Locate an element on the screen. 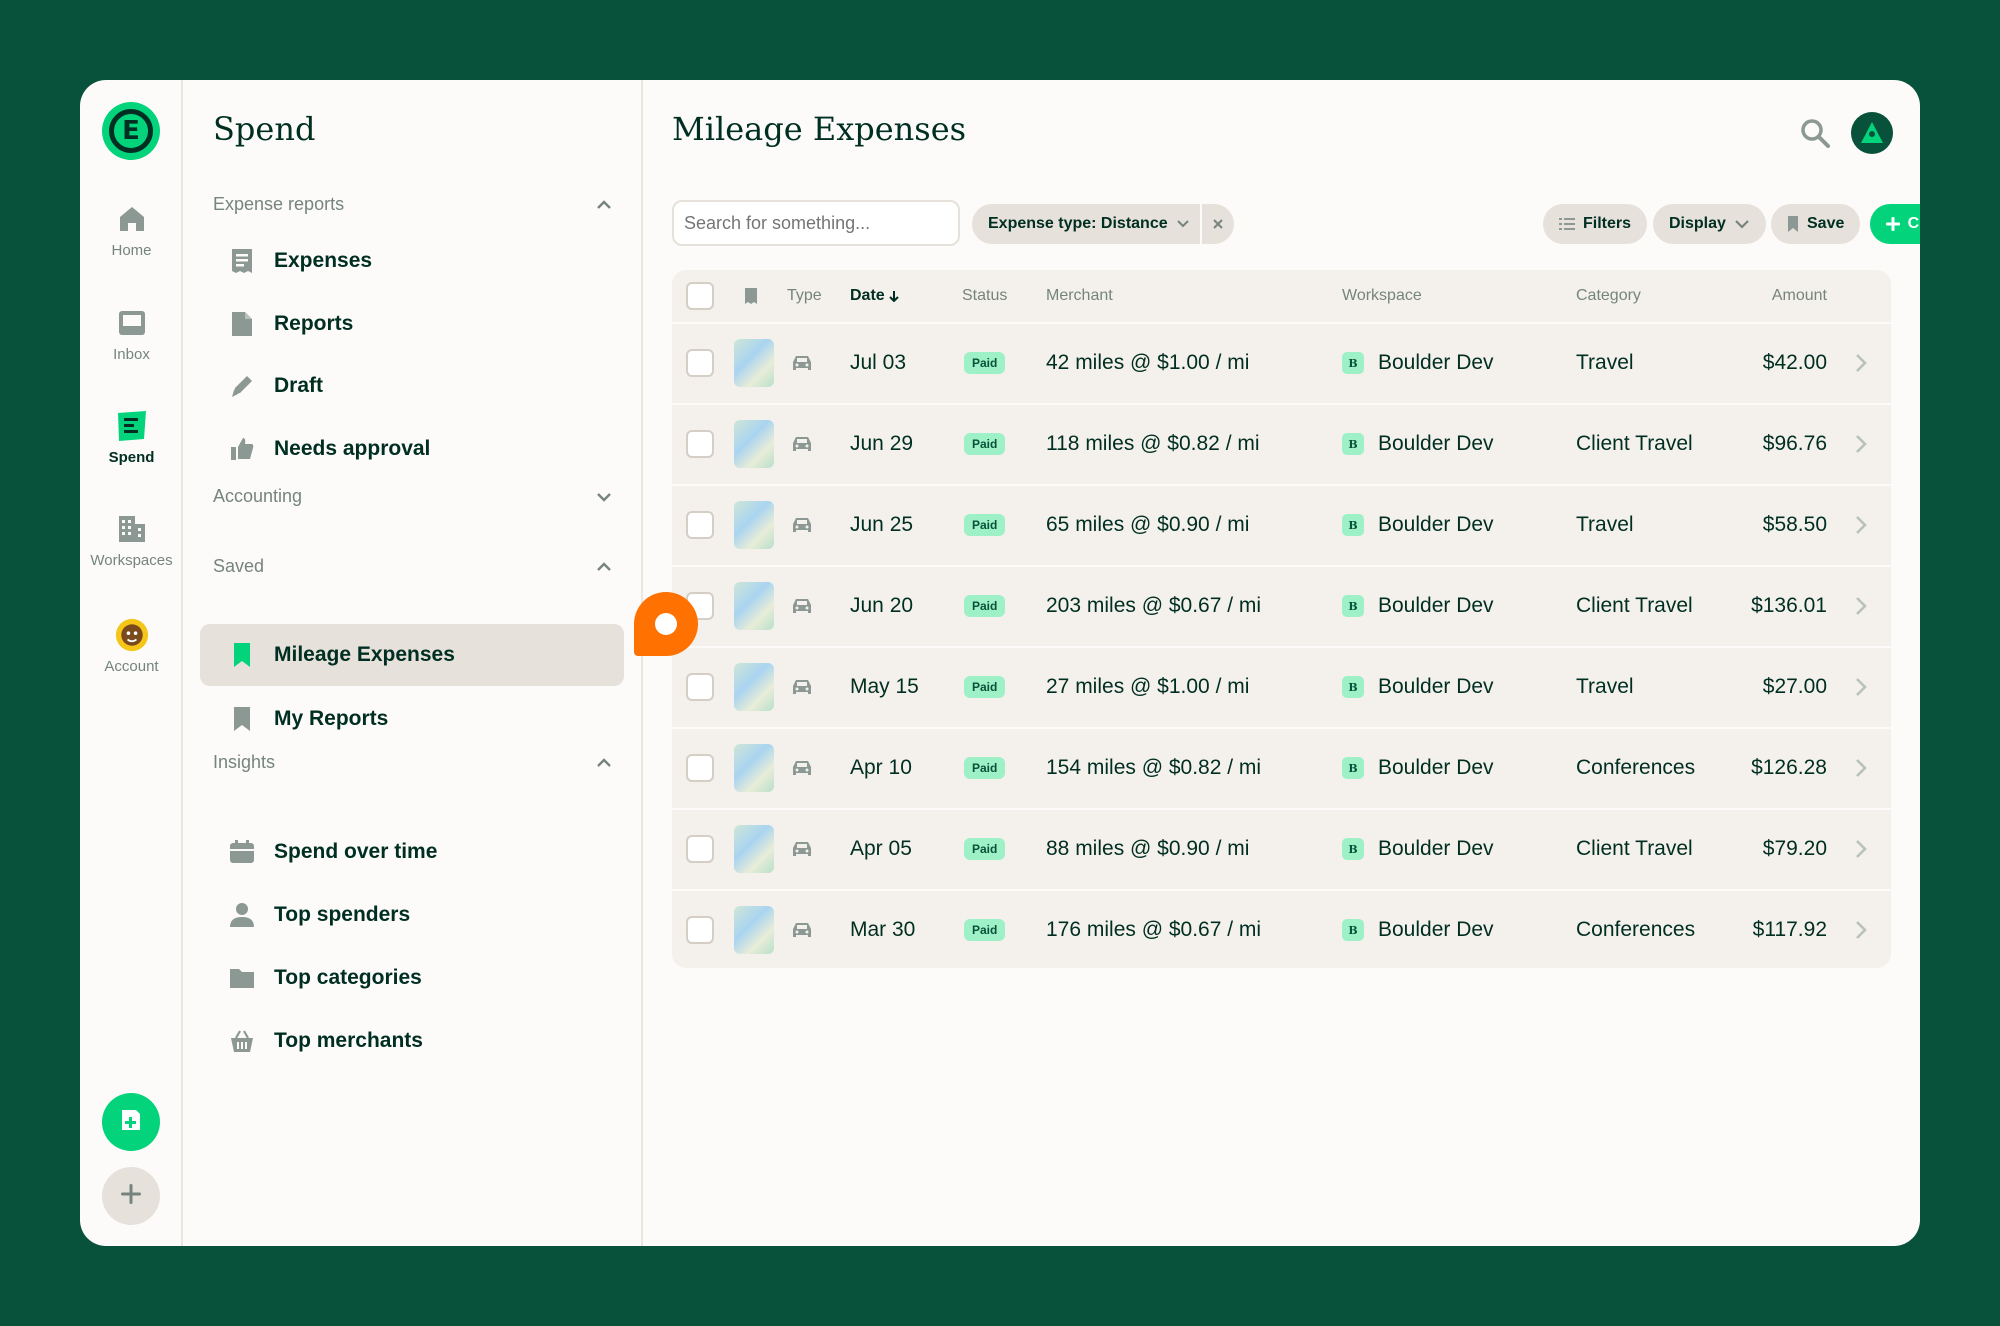 This screenshot has width=2000, height=1326. section-accounting: Accounting is located at coordinates (413, 496).